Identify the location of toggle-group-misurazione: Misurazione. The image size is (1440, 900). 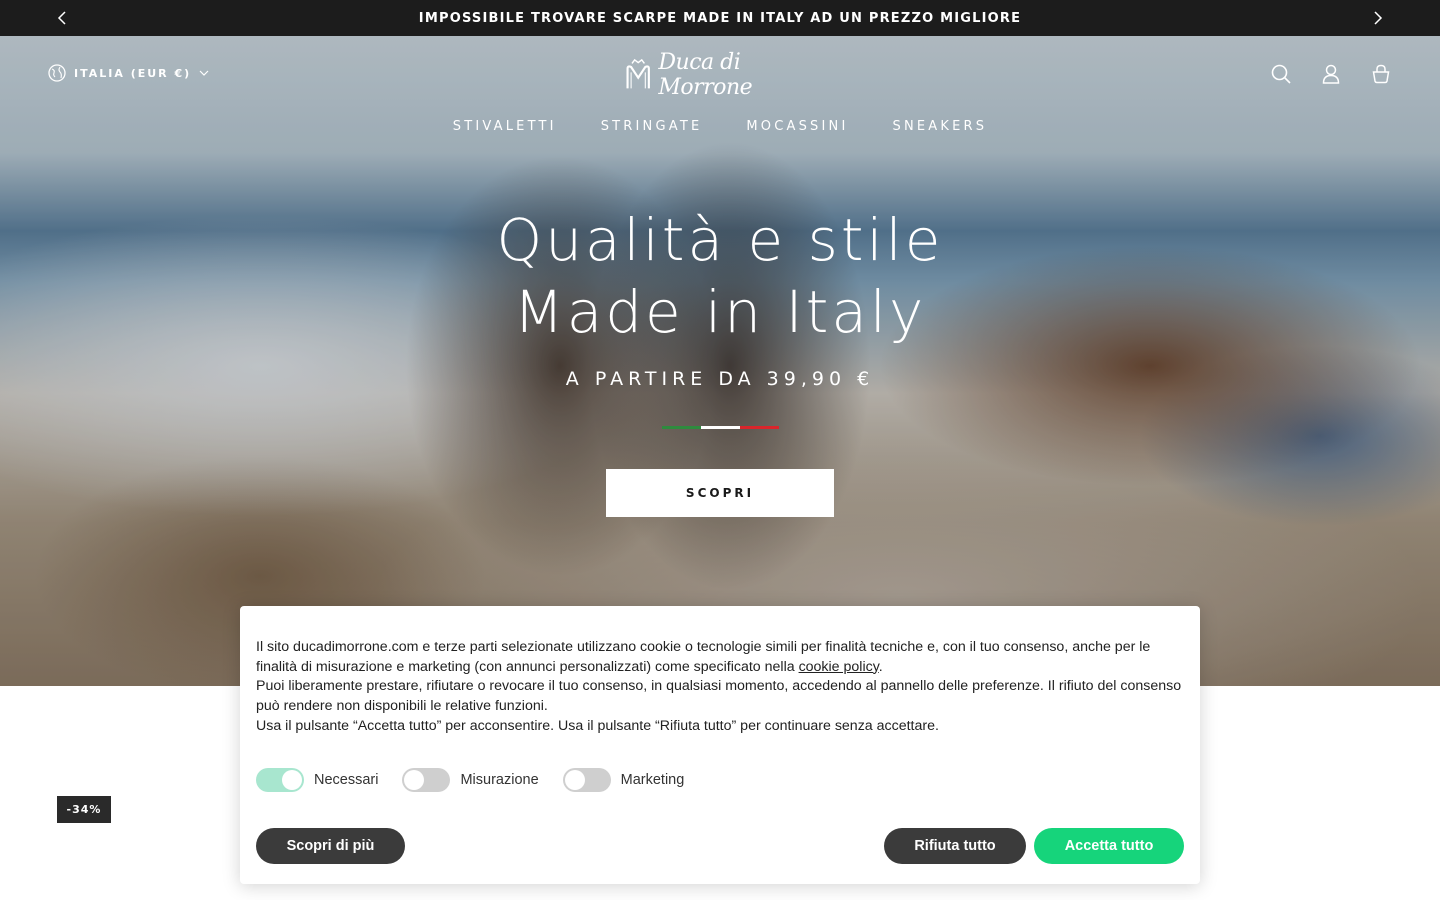
(470, 780).